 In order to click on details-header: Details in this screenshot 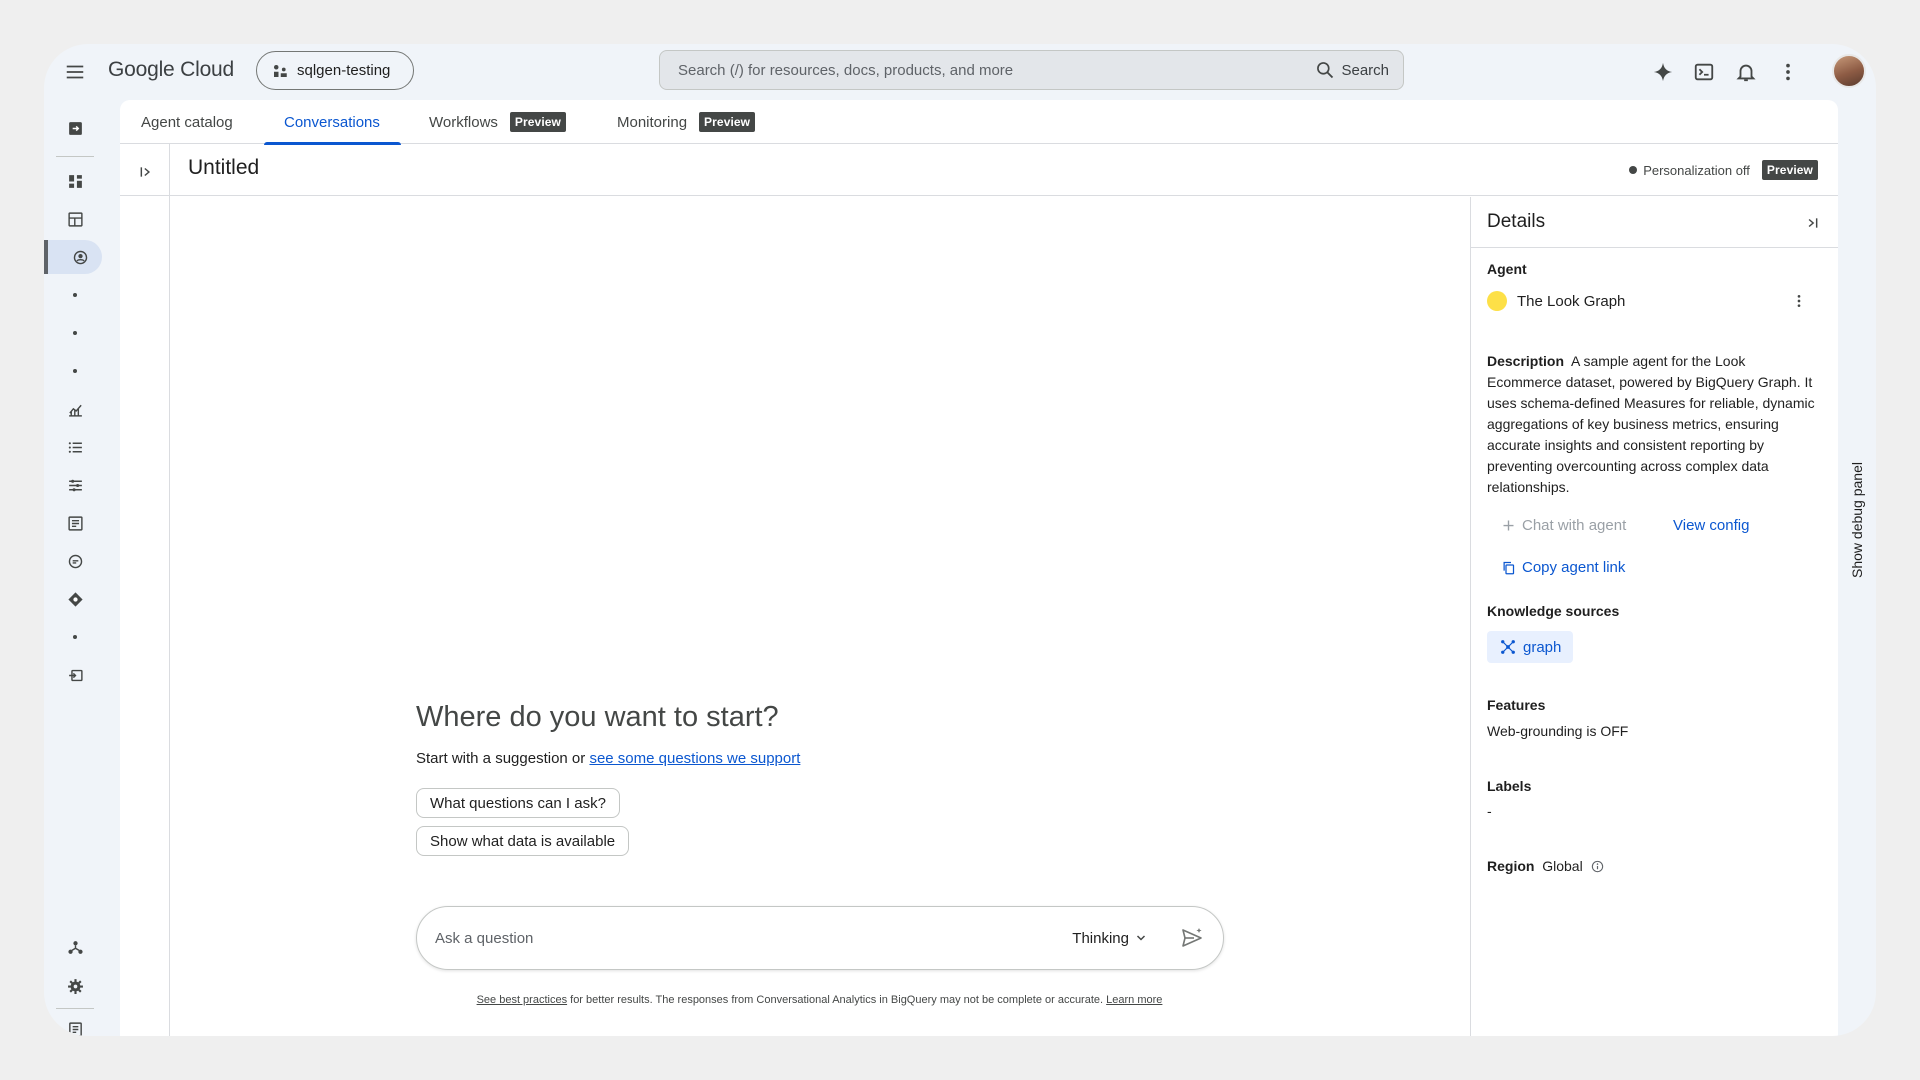, I will do `click(1654, 222)`.